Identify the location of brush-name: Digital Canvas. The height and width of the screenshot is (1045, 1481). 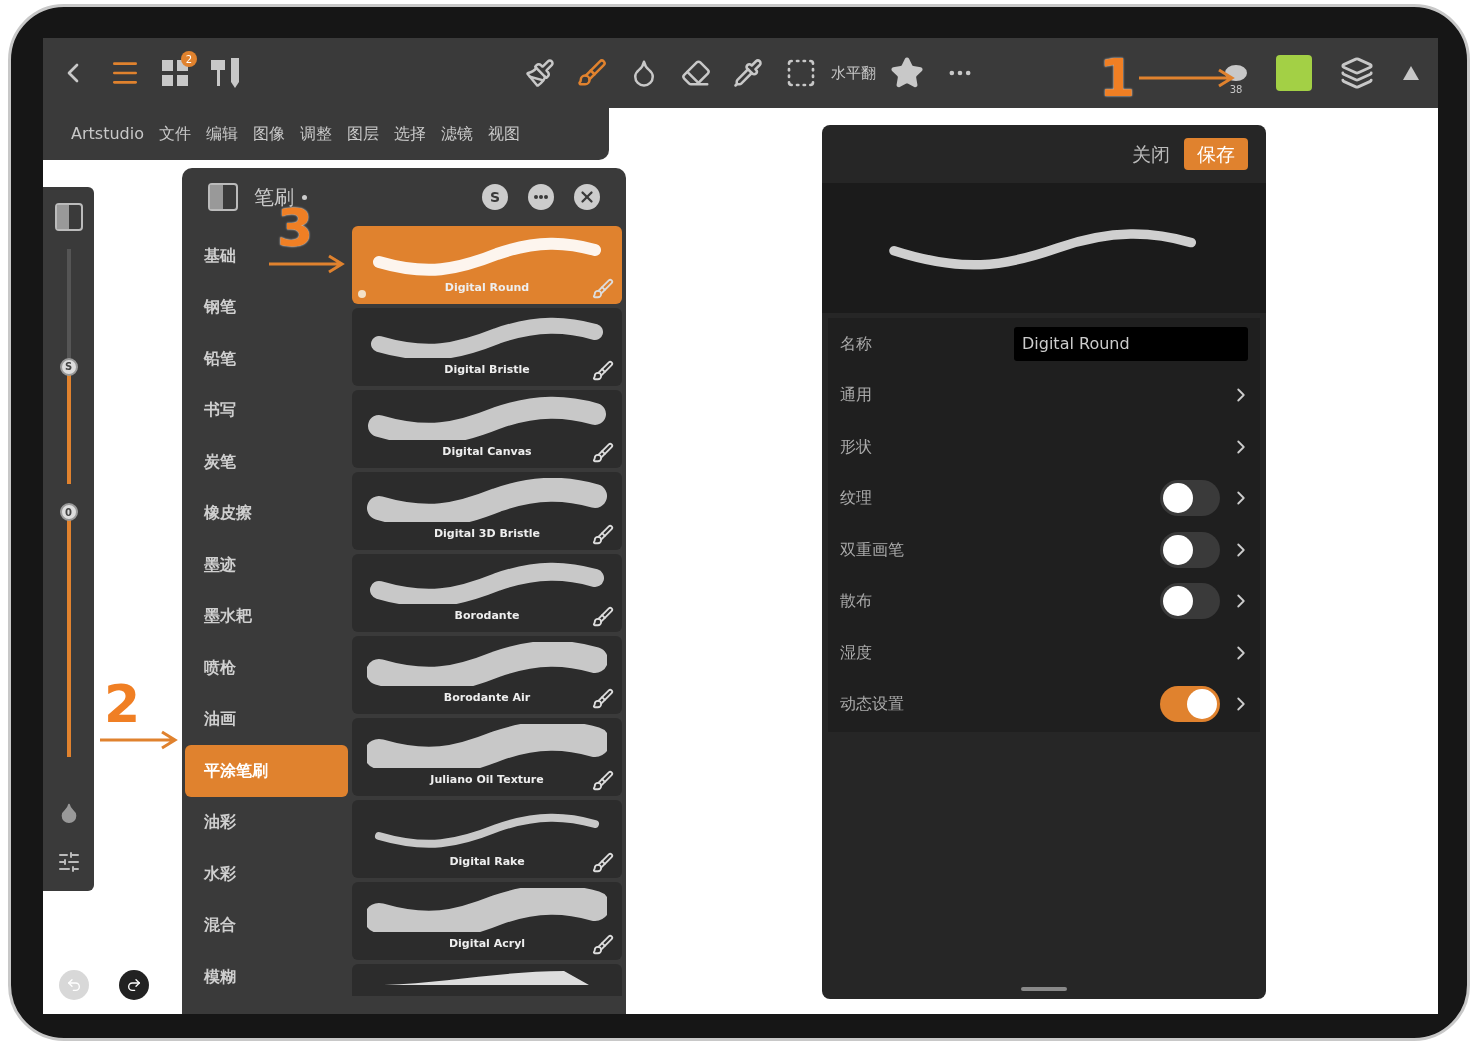
(487, 452).